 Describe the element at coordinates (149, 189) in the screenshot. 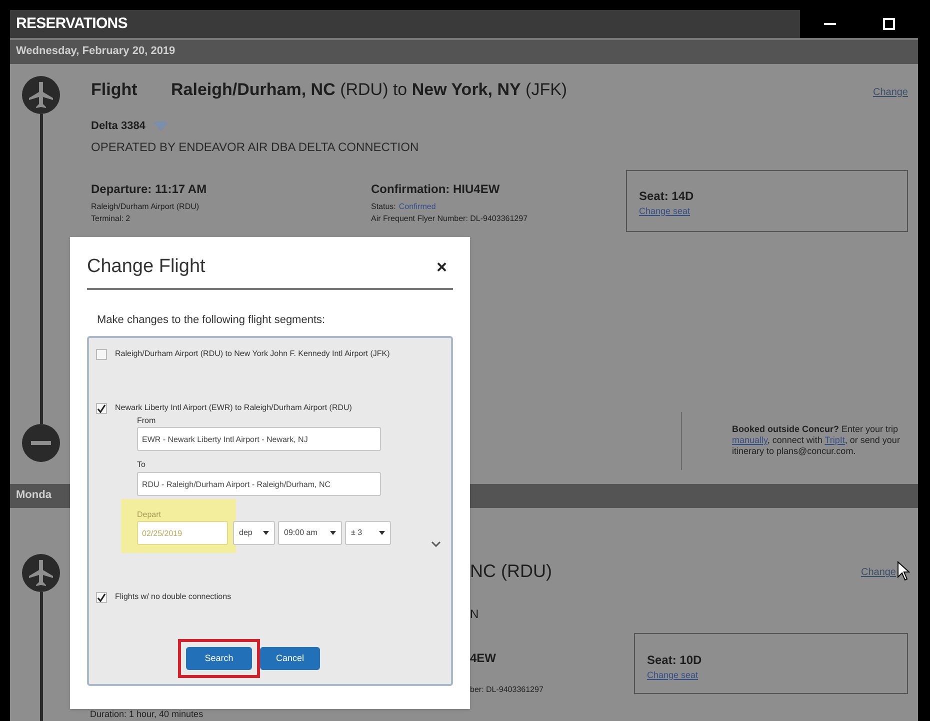

I see `departure-time: Departure: 11:17 AM` at that location.